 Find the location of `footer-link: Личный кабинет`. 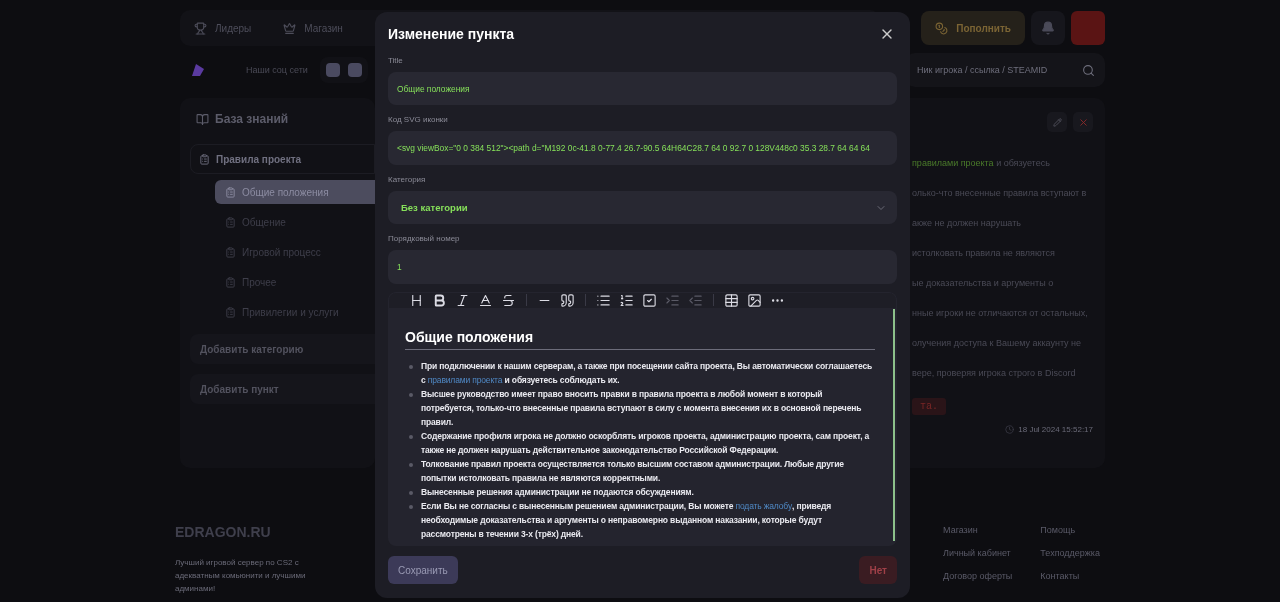

footer-link: Личный кабинет is located at coordinates (977, 553).